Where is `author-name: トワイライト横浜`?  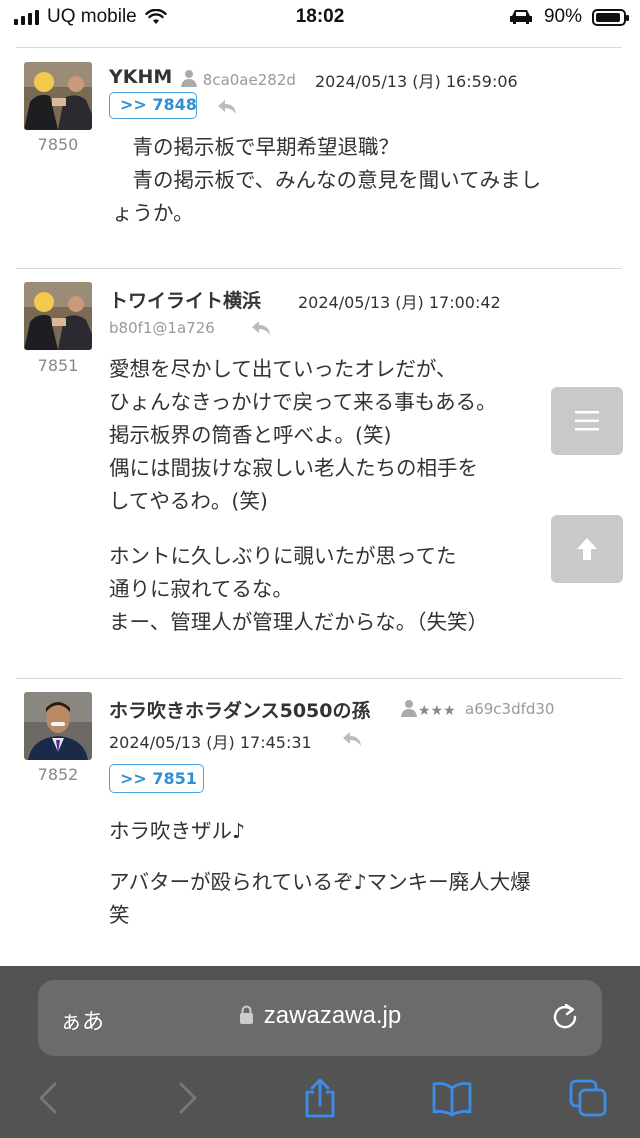
author-name: トワイライト横浜 is located at coordinates (185, 299).